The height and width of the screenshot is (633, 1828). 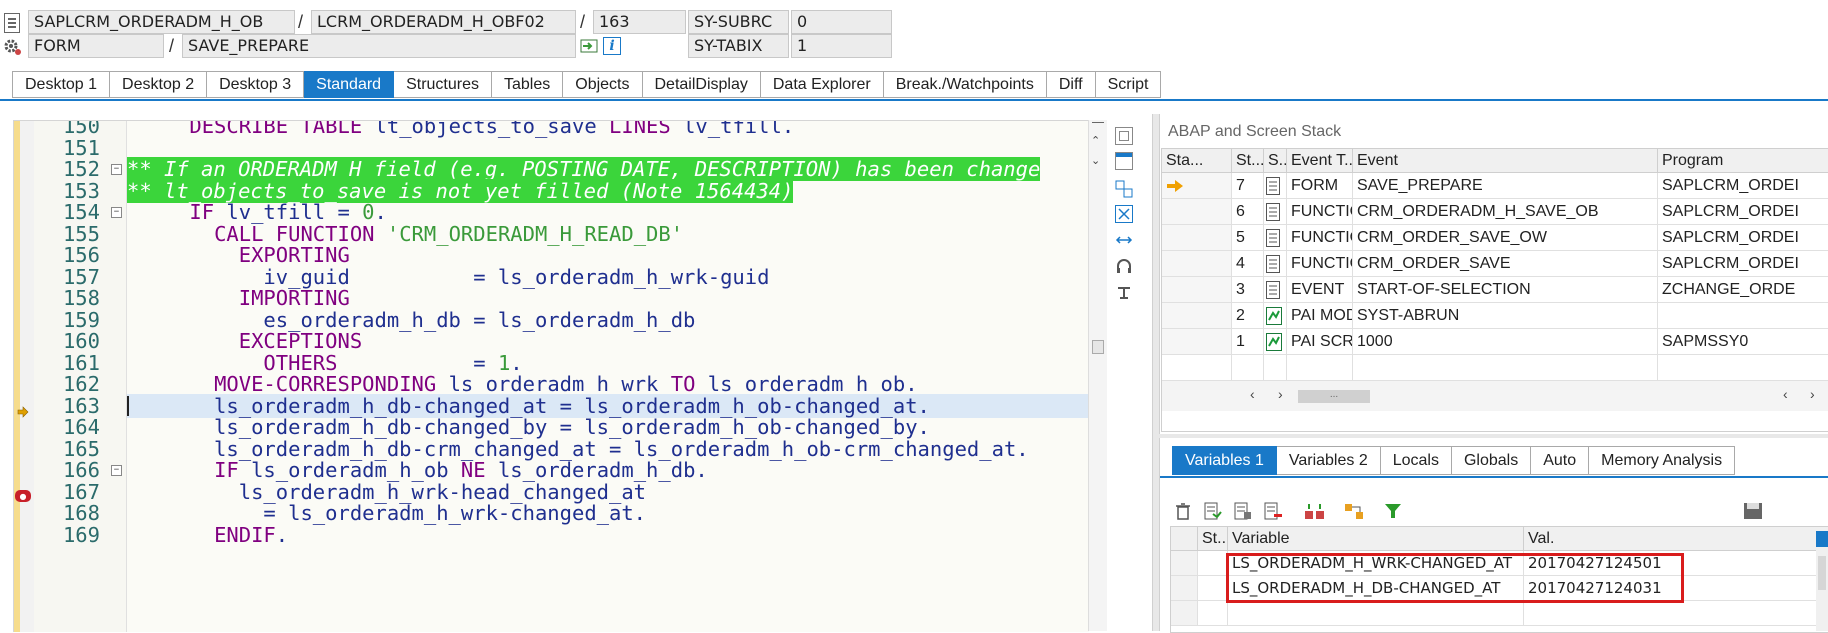 I want to click on delete-icon, so click(x=1183, y=511).